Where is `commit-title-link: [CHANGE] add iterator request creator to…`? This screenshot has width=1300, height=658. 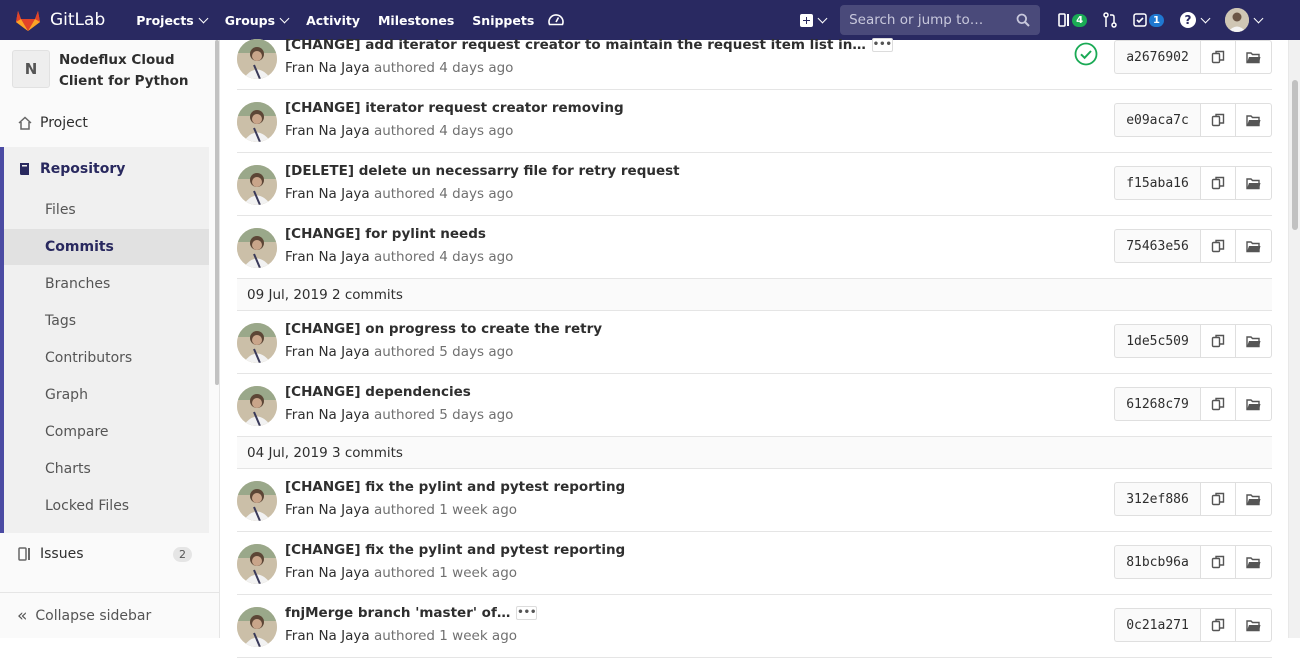 commit-title-link: [CHANGE] add iterator request creator to… is located at coordinates (575, 45).